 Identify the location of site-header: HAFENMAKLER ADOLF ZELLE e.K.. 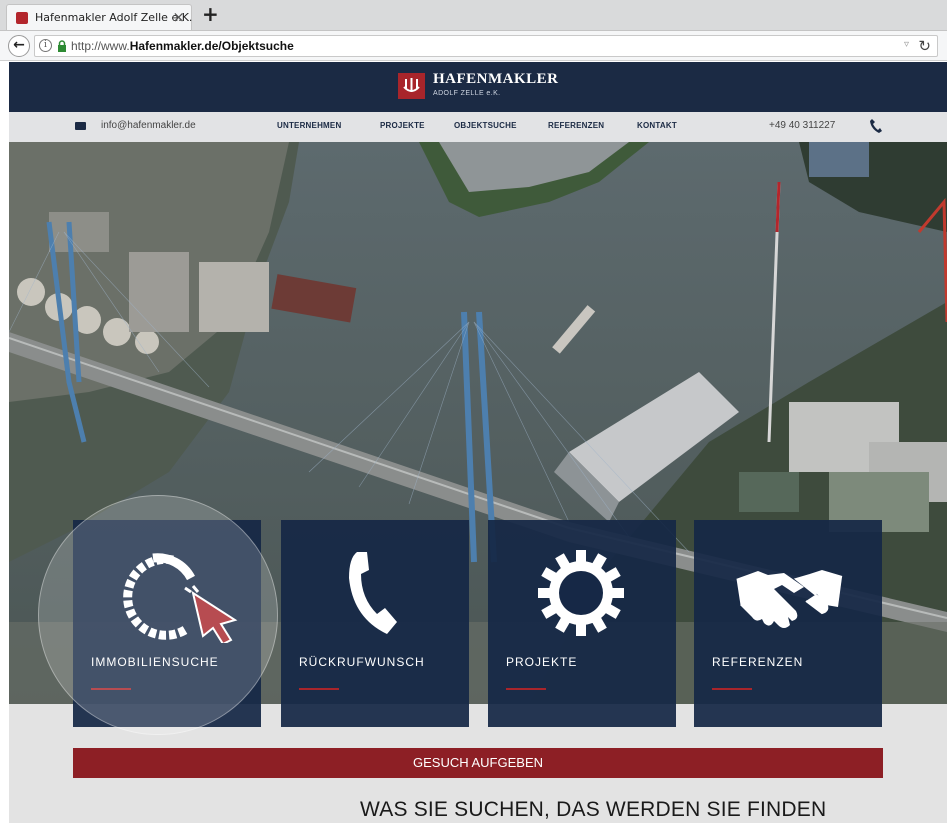
(478, 87).